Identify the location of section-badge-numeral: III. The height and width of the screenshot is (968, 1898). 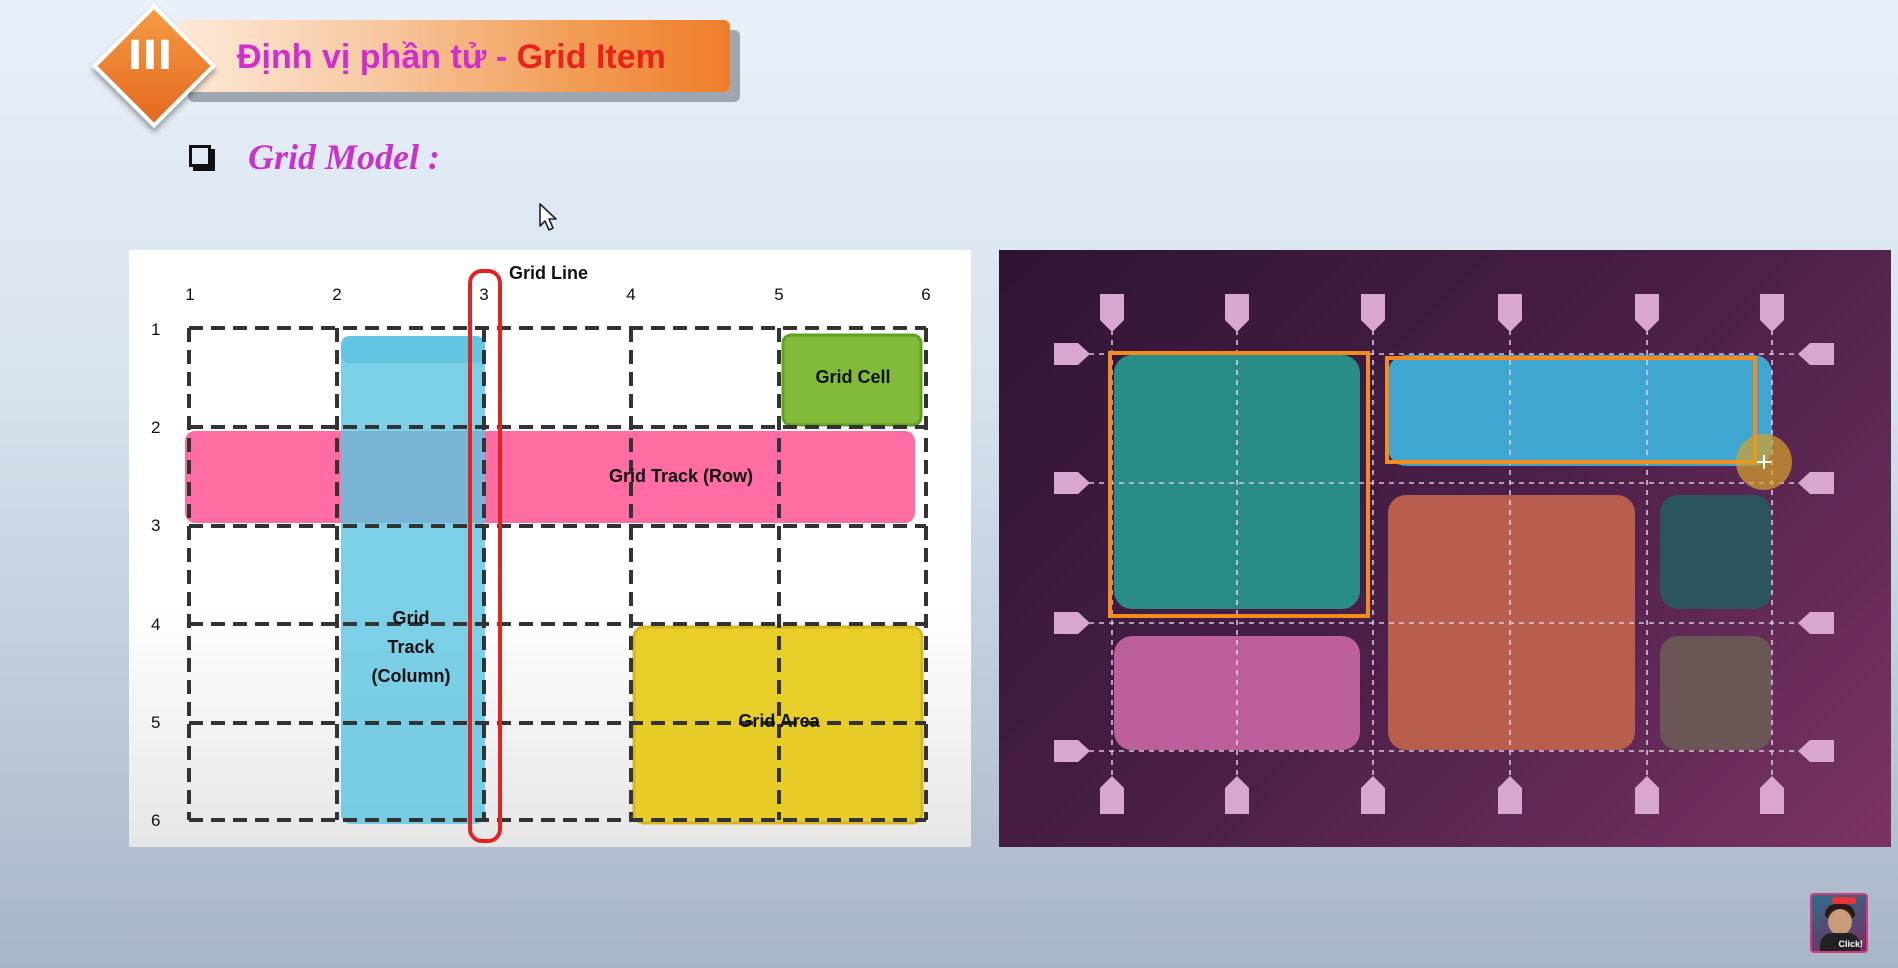
(150, 56).